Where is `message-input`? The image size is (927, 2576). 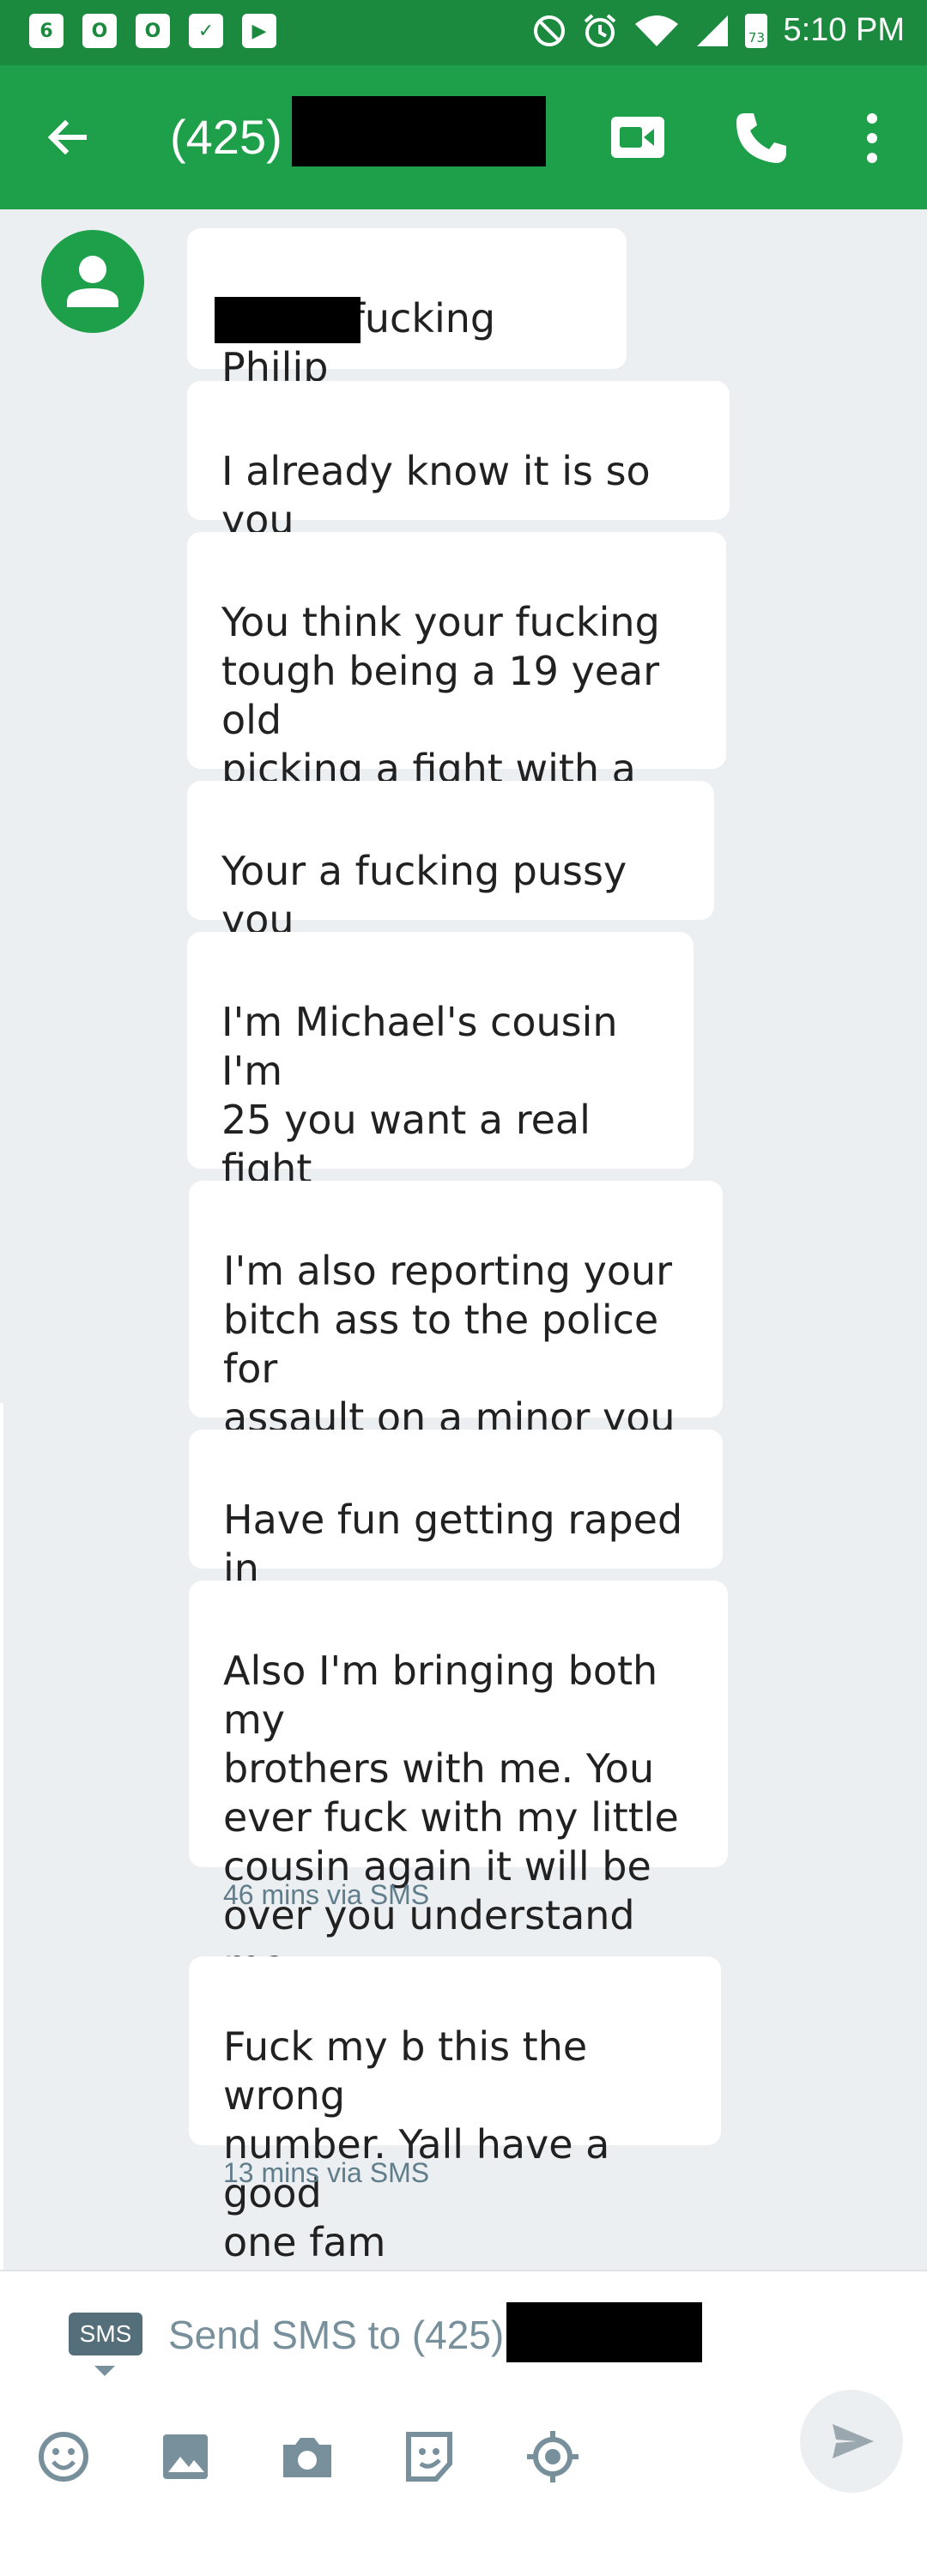 message-input is located at coordinates (340, 2334).